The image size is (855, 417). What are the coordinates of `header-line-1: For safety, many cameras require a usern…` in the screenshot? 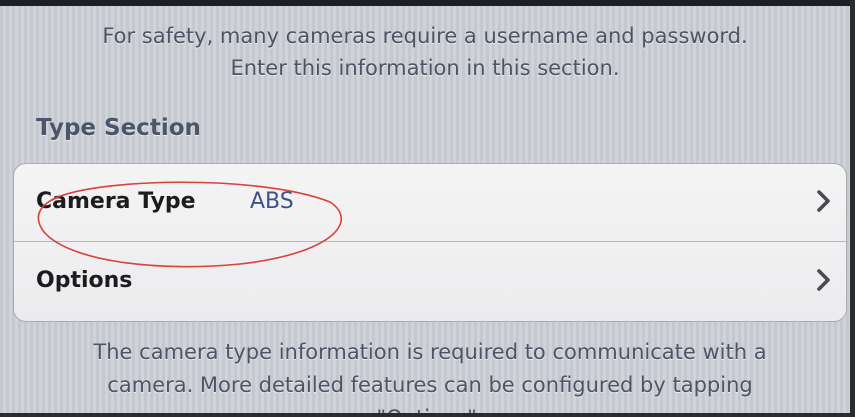 It's located at (425, 36).